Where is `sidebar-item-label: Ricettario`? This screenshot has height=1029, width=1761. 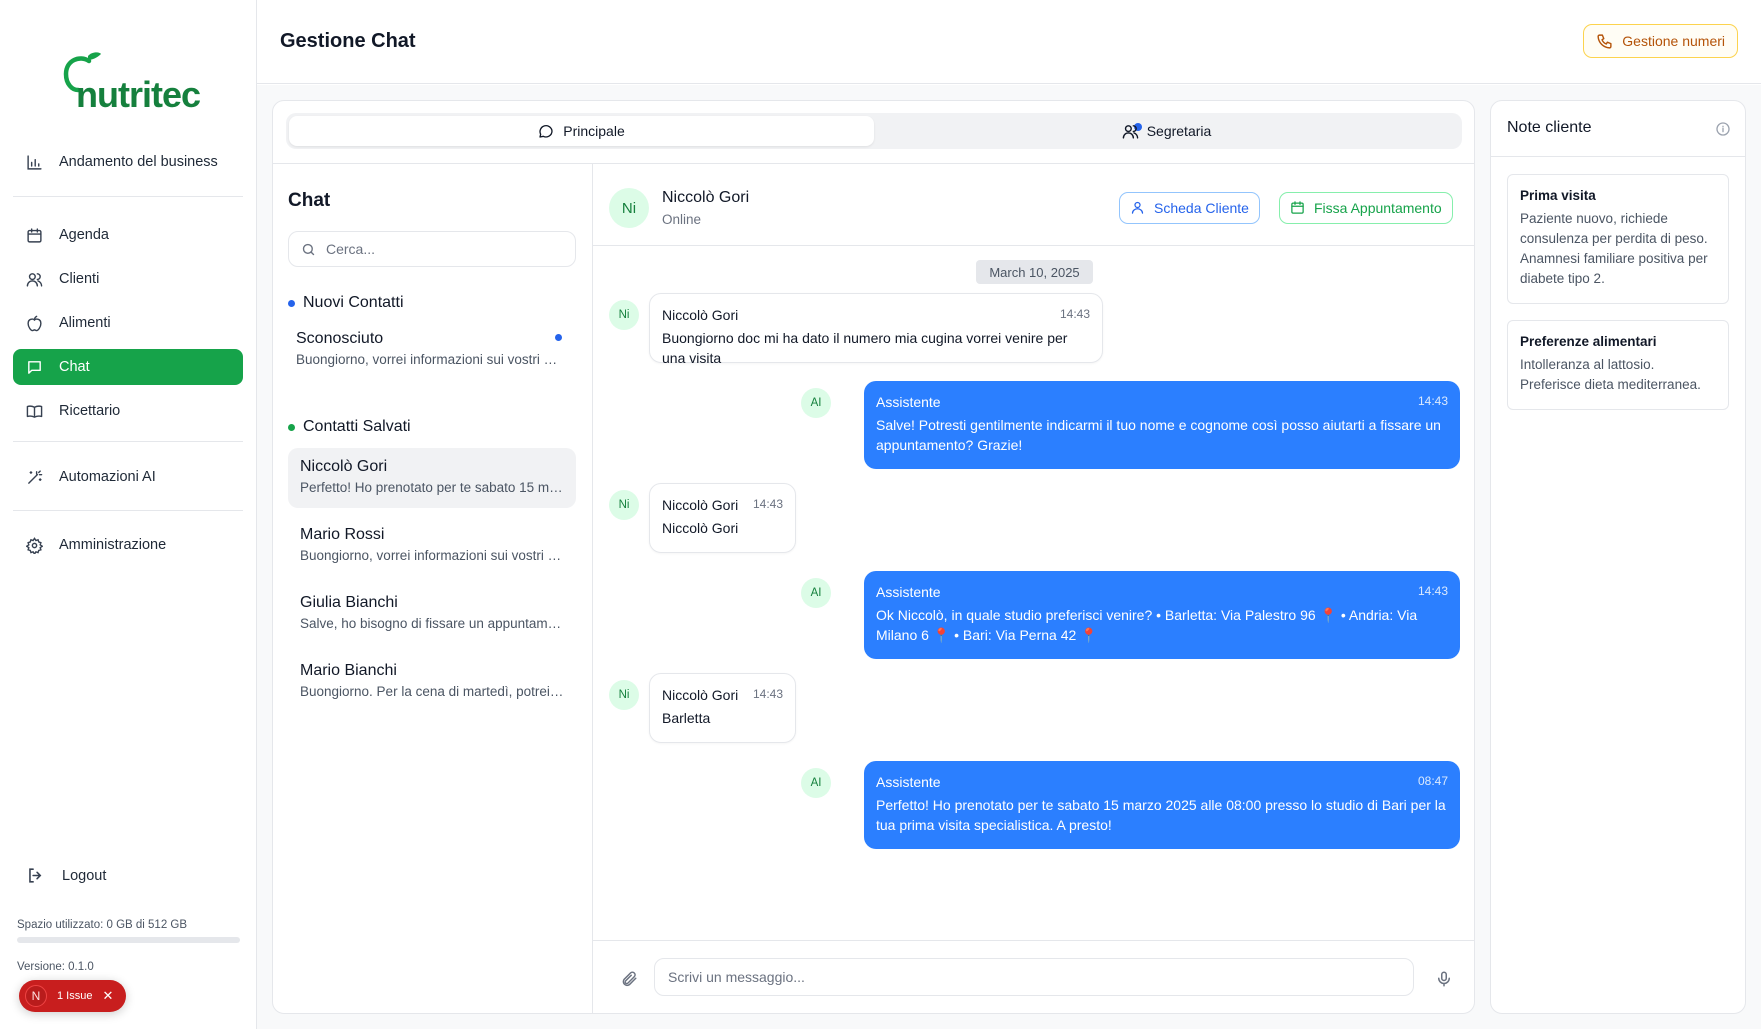 sidebar-item-label: Ricettario is located at coordinates (90, 411).